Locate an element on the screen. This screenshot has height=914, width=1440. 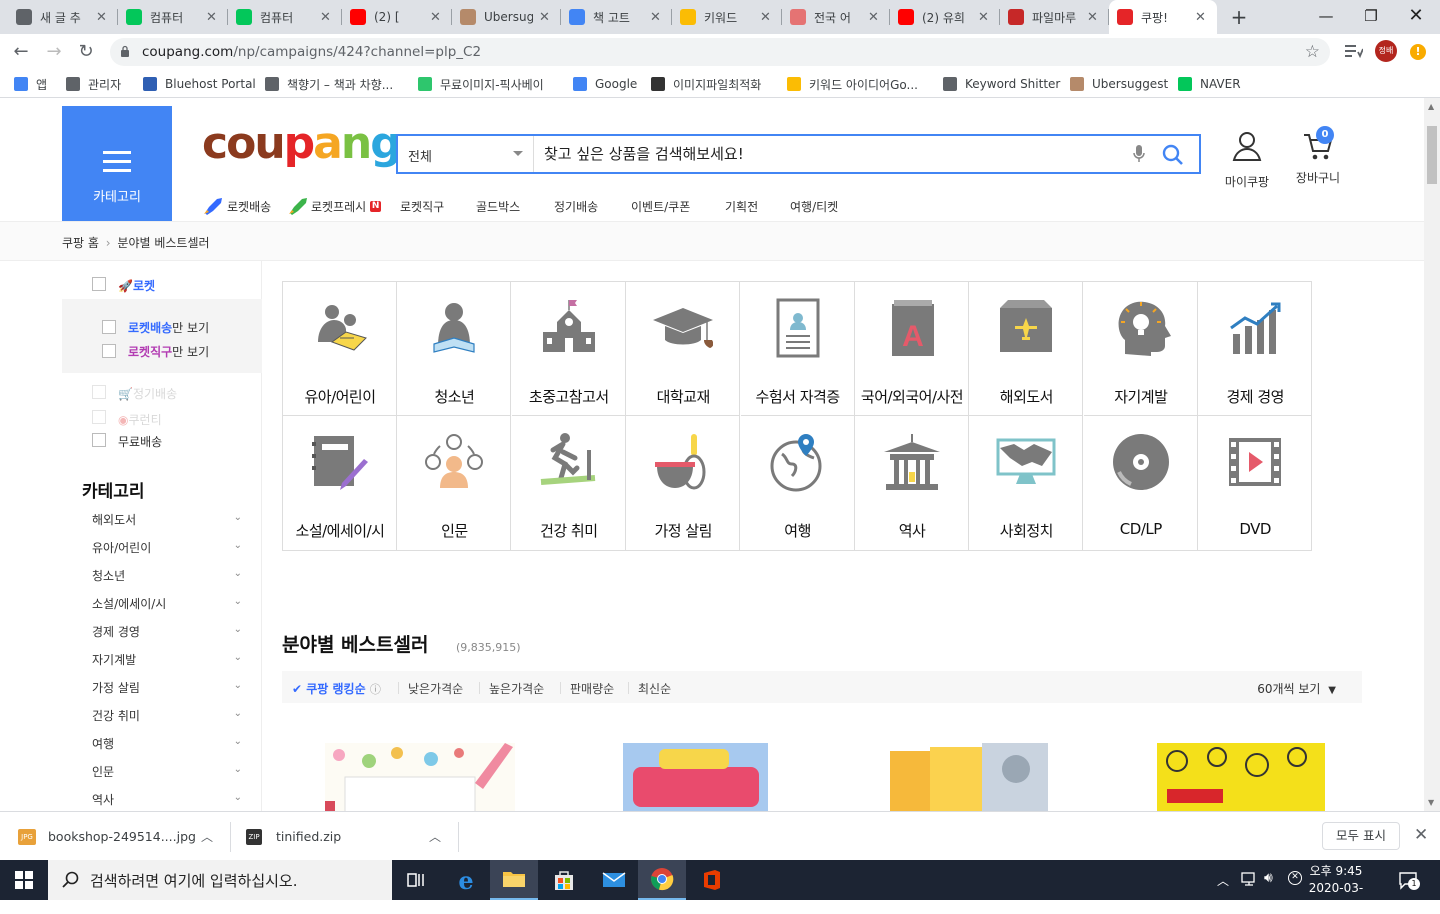
browser-tab: 책 고트 ✕ is located at coordinates (616, 17).